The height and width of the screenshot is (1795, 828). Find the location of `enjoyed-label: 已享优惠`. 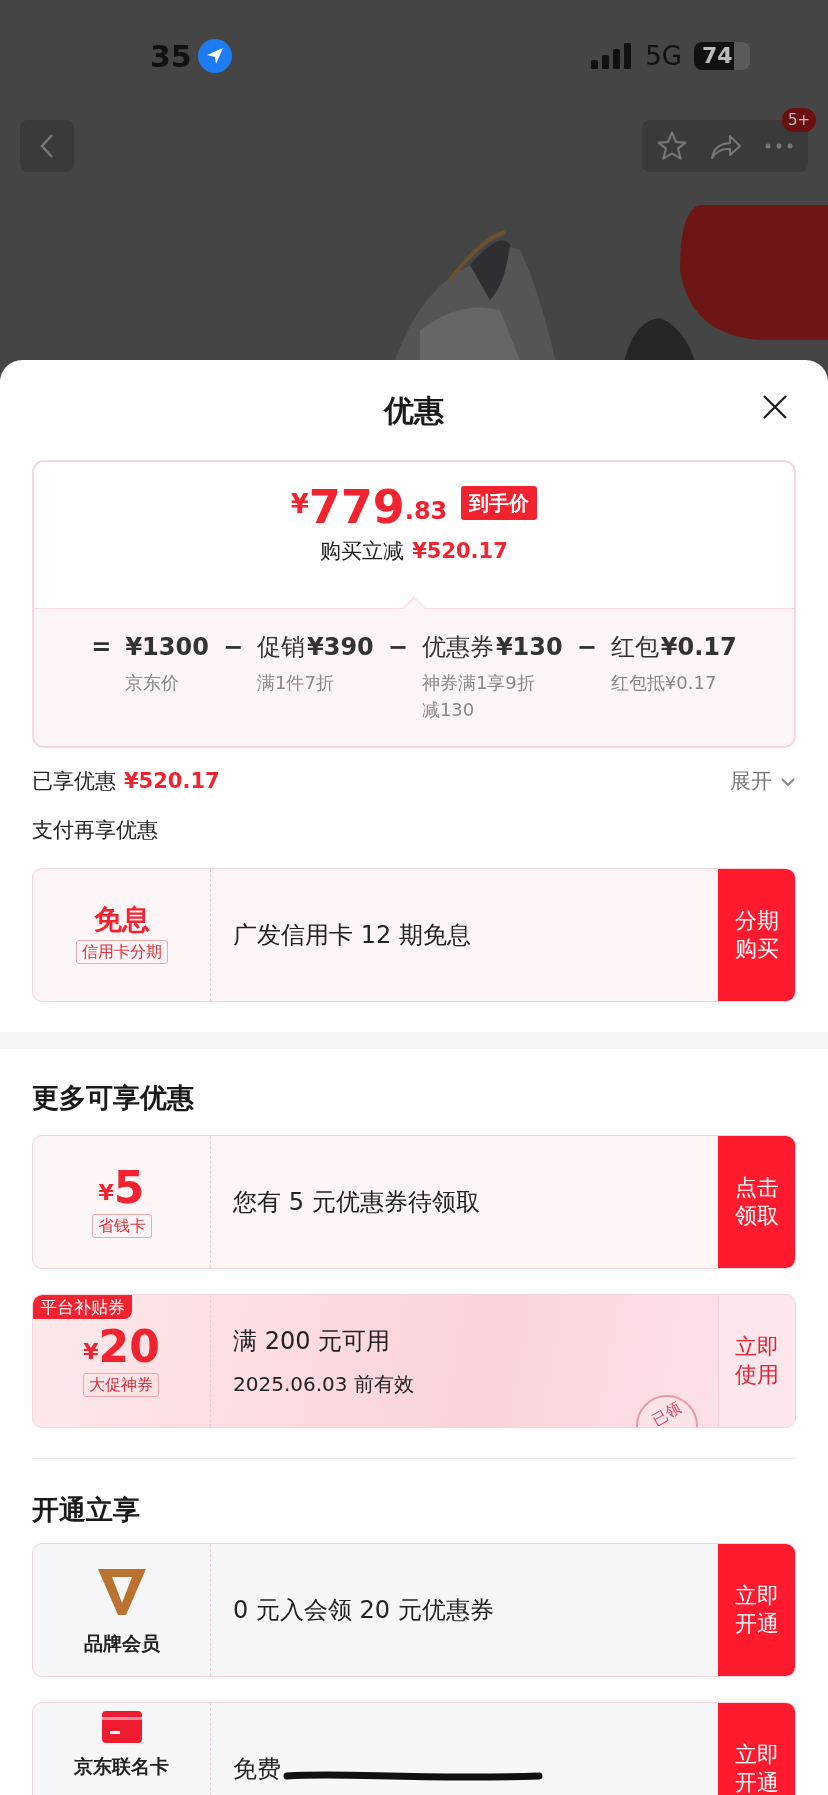

enjoyed-label: 已享优惠 is located at coordinates (74, 782).